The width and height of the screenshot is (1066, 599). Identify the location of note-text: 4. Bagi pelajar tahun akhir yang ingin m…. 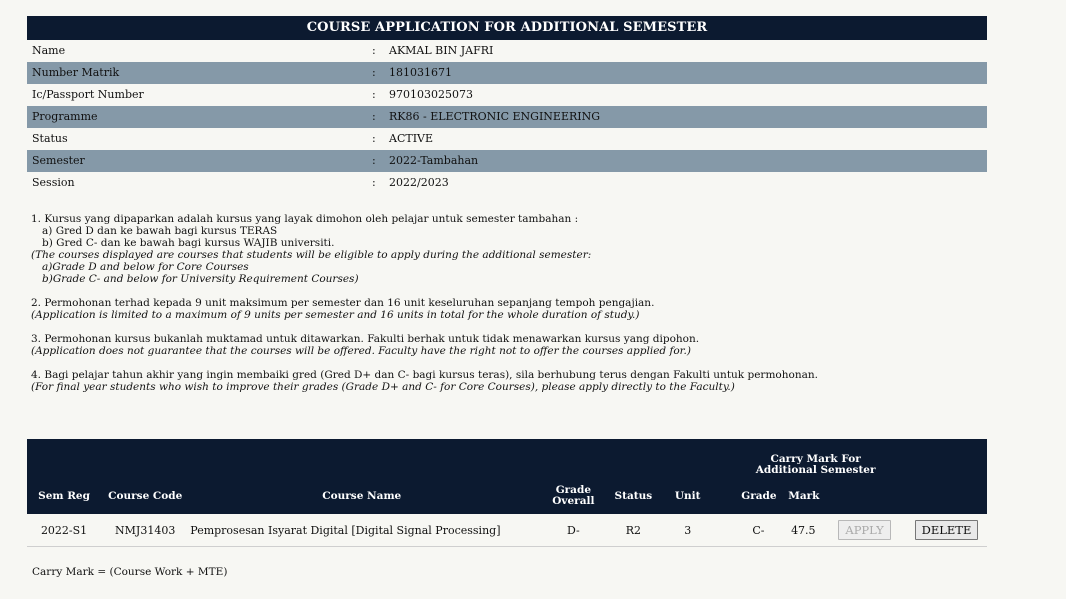
(424, 375).